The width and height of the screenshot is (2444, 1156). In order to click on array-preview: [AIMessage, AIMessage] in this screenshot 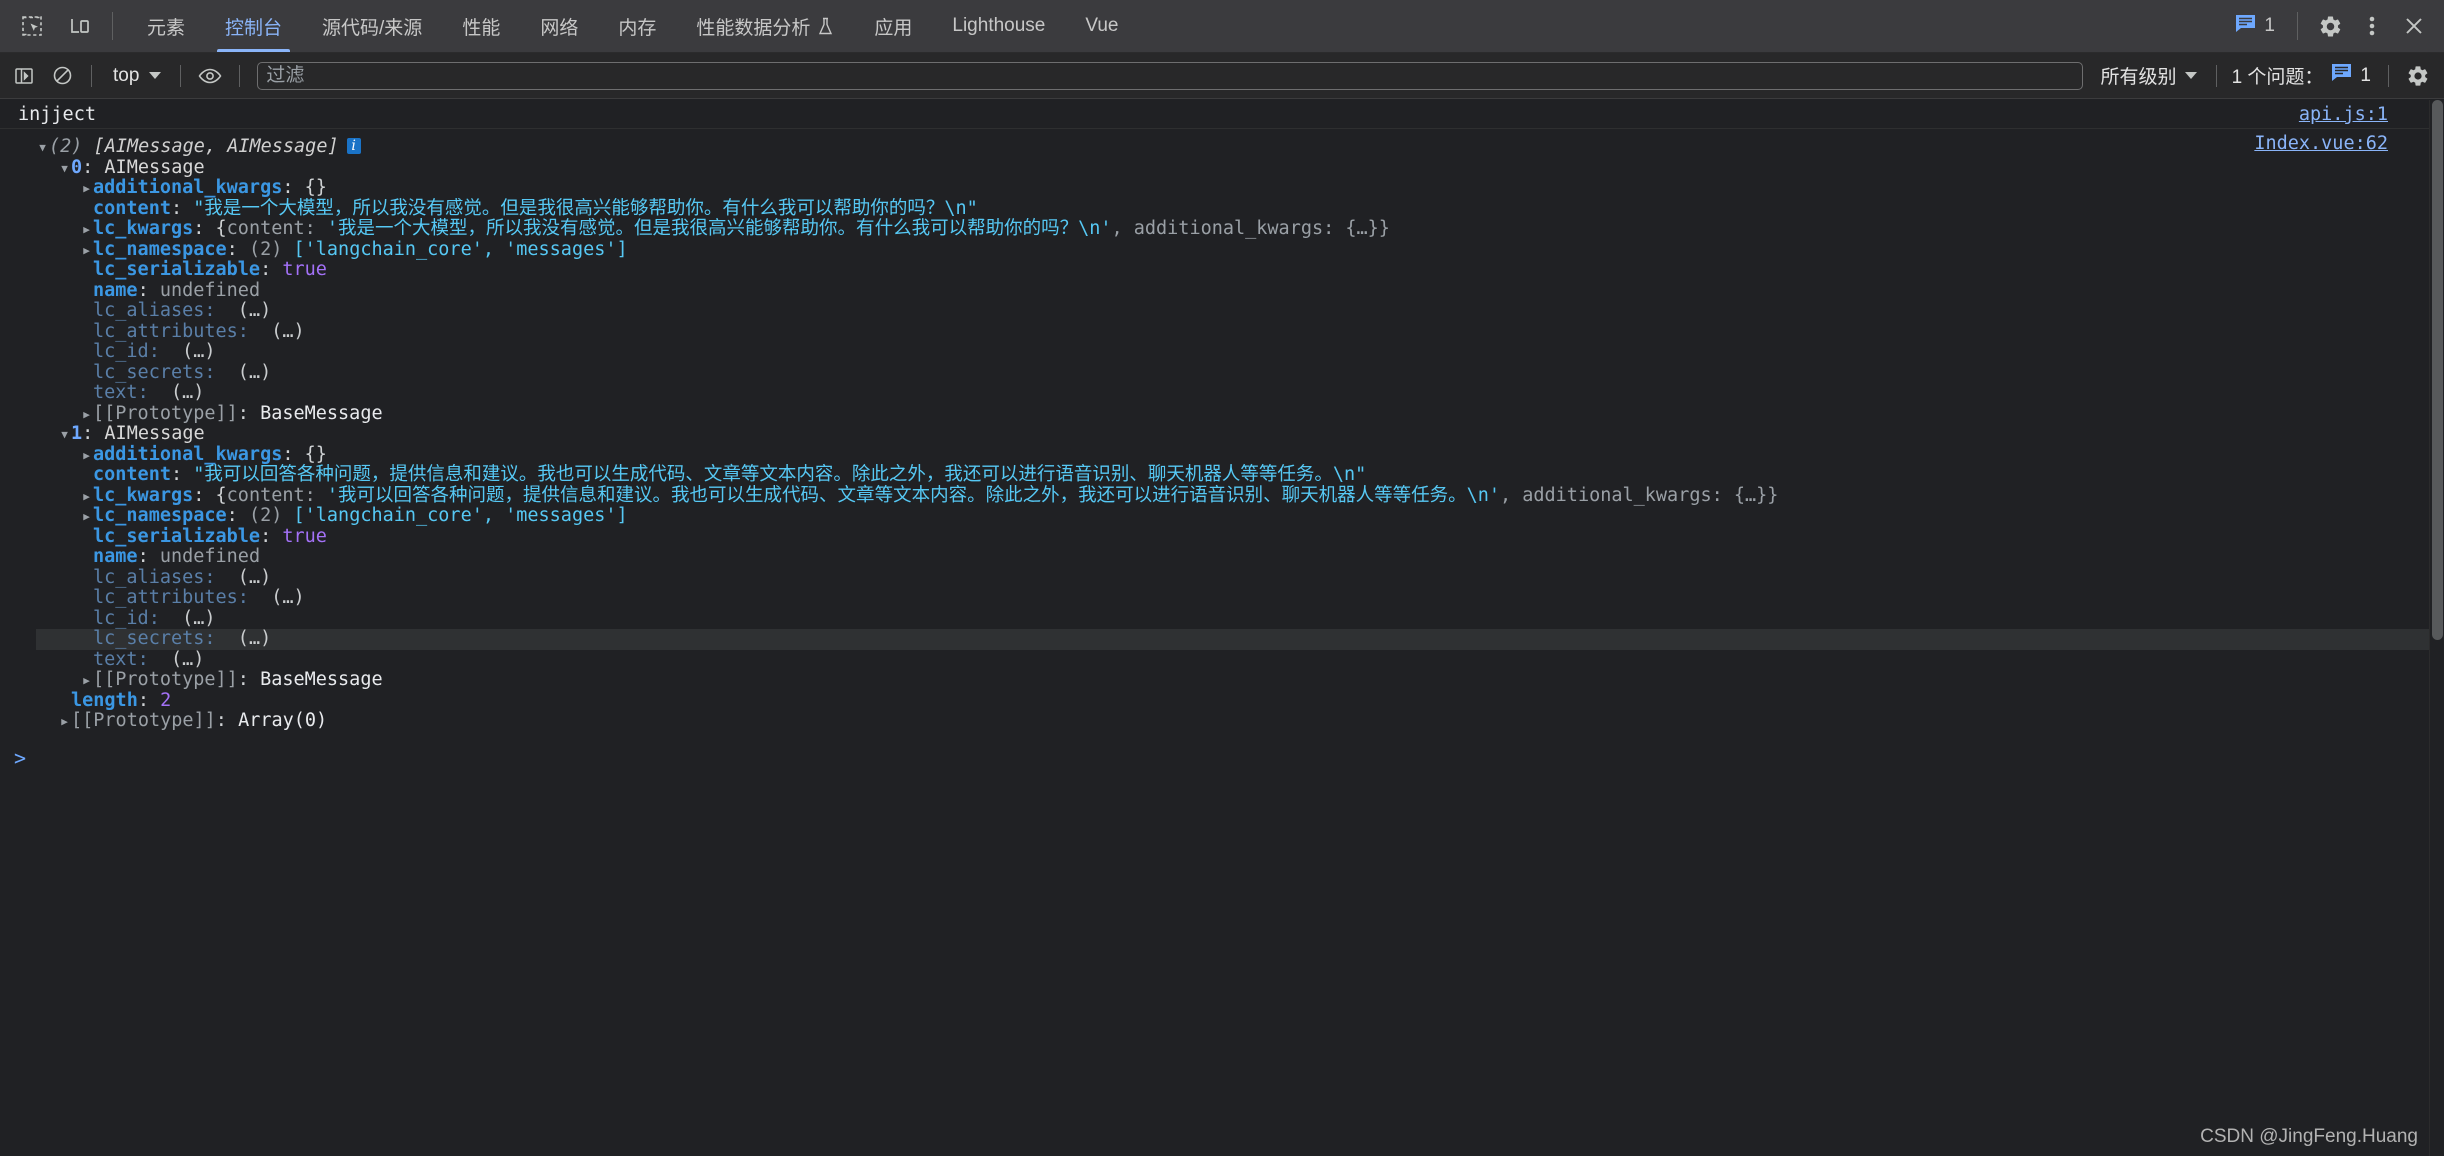, I will do `click(210, 146)`.